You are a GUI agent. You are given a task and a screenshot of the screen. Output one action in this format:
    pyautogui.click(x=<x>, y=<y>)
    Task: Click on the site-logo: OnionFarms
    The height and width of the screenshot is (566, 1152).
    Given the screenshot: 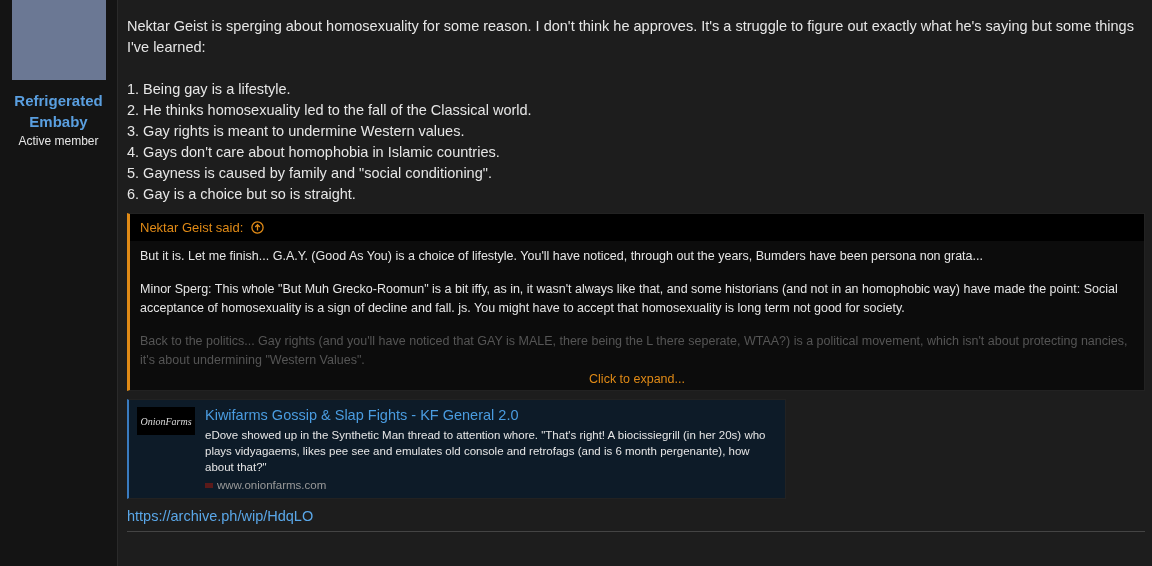 What is the action you would take?
    pyautogui.click(x=166, y=421)
    